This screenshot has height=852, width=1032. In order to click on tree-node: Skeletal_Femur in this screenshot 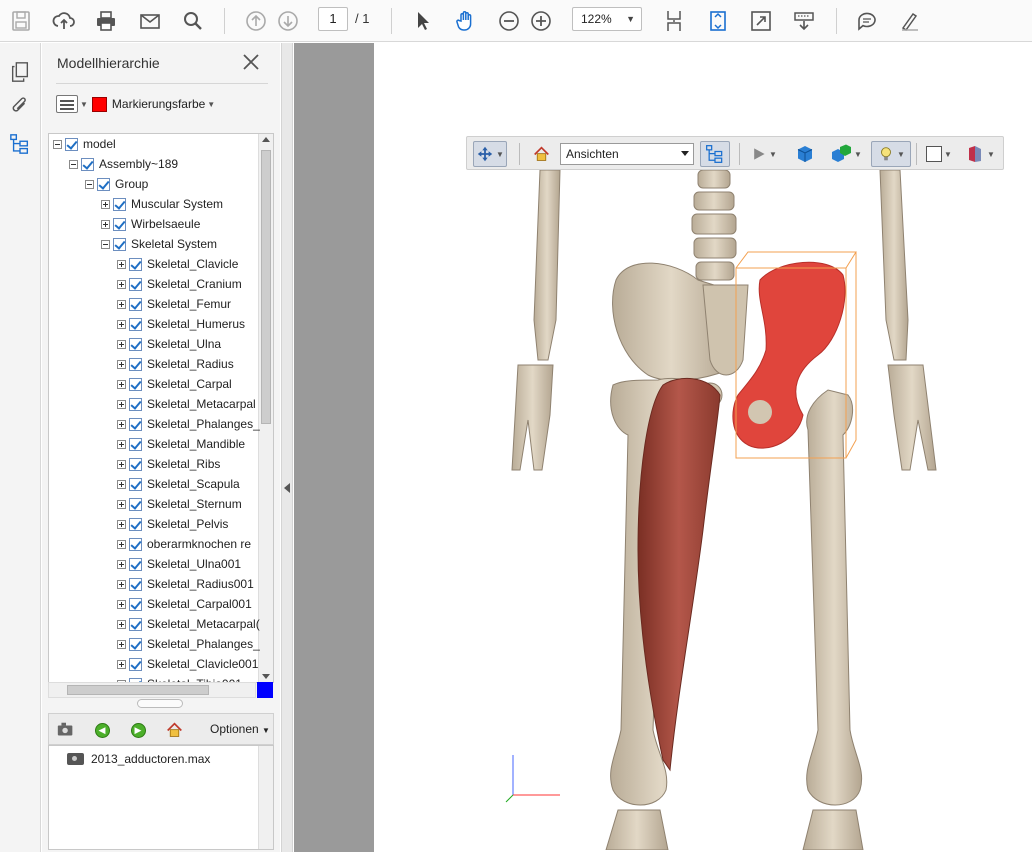, I will do `click(174, 304)`.